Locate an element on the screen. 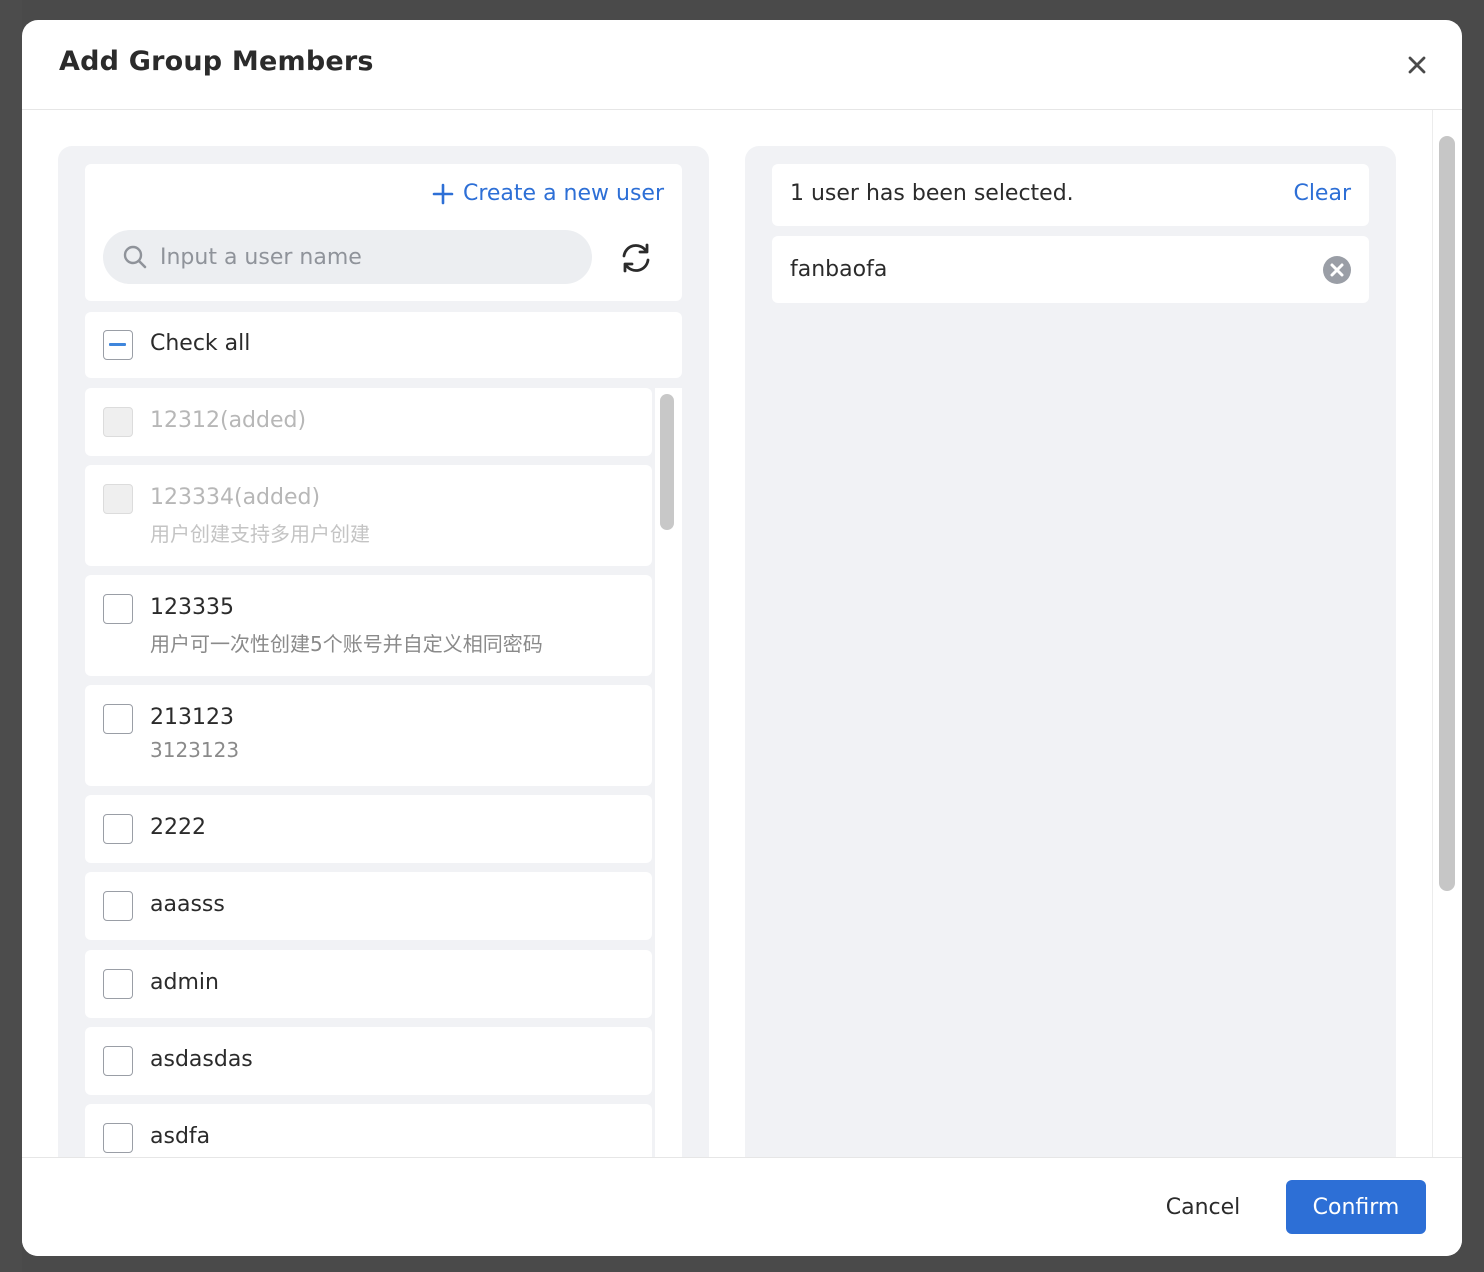 This screenshot has width=1484, height=1272. selected-user-name: fanbaofa is located at coordinates (839, 269).